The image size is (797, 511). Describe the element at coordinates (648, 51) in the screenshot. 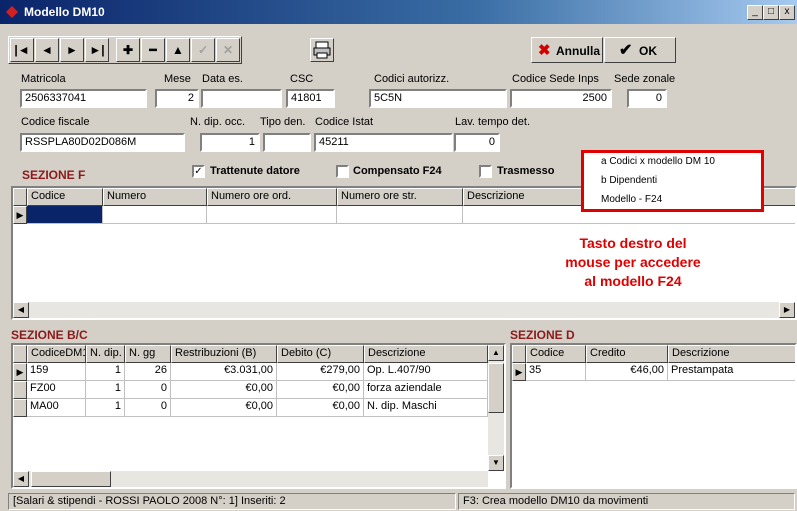

I see `ok-label: OK` at that location.